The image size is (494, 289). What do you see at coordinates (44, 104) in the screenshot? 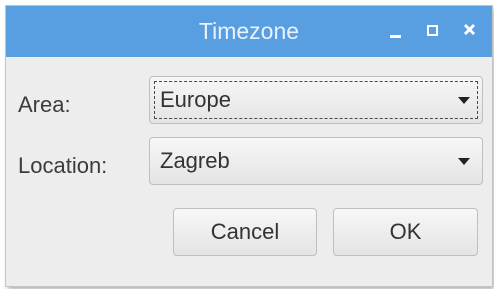
I see `area-label: Area:` at bounding box center [44, 104].